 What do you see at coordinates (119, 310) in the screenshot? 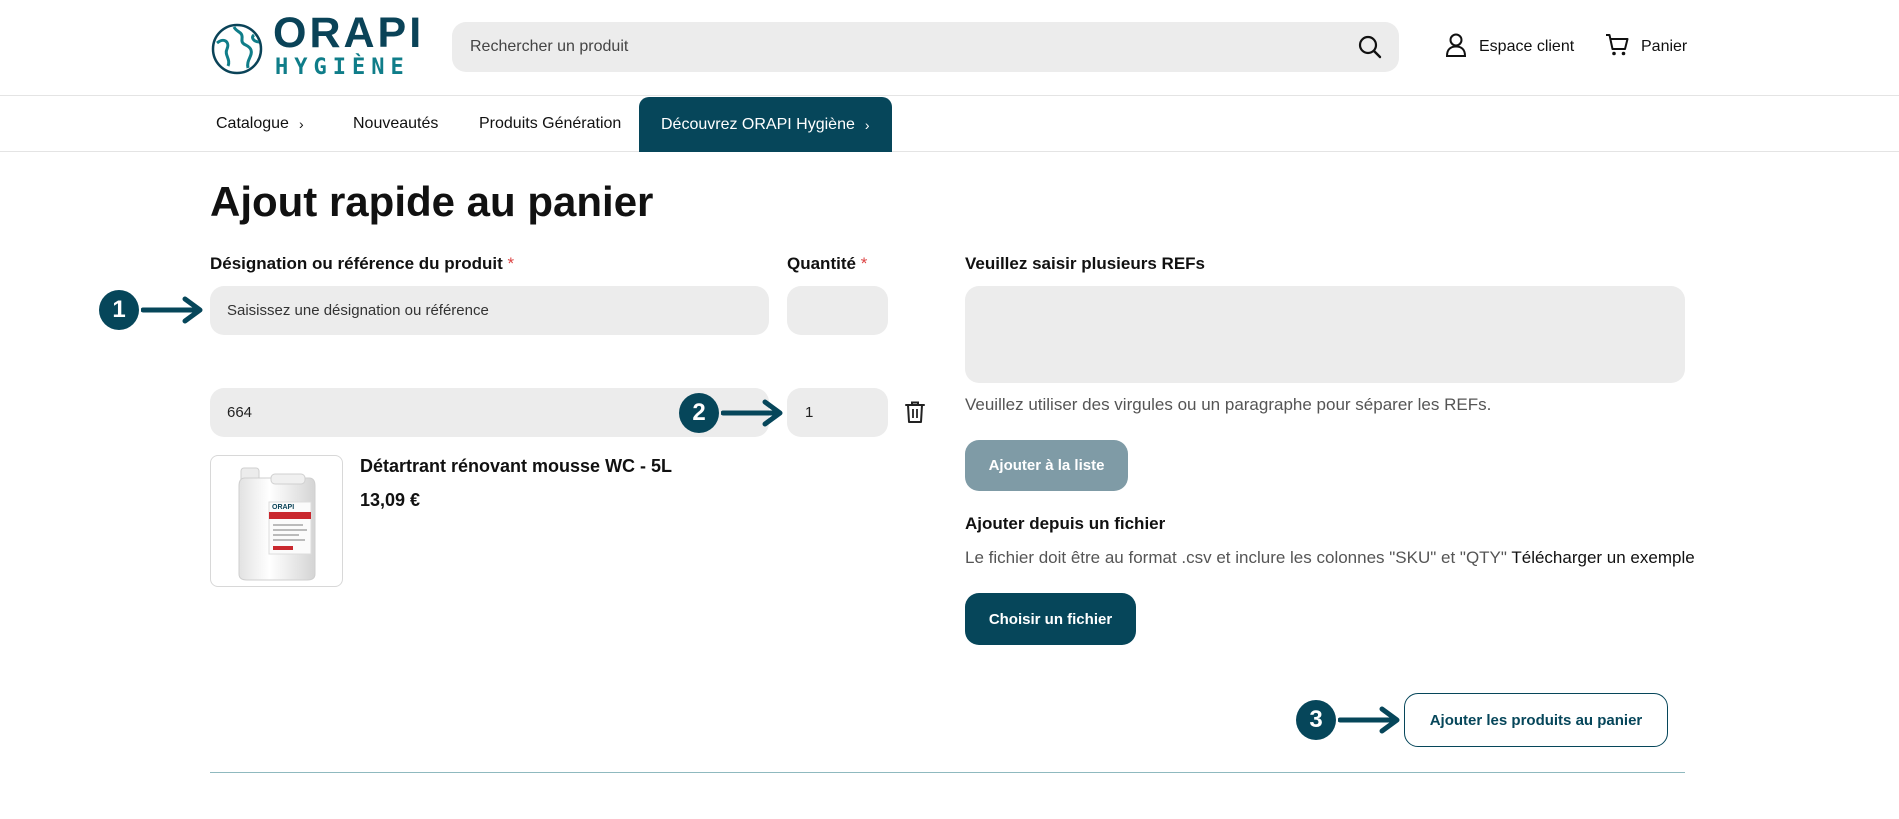
I see `annotation-badge-1: 1` at bounding box center [119, 310].